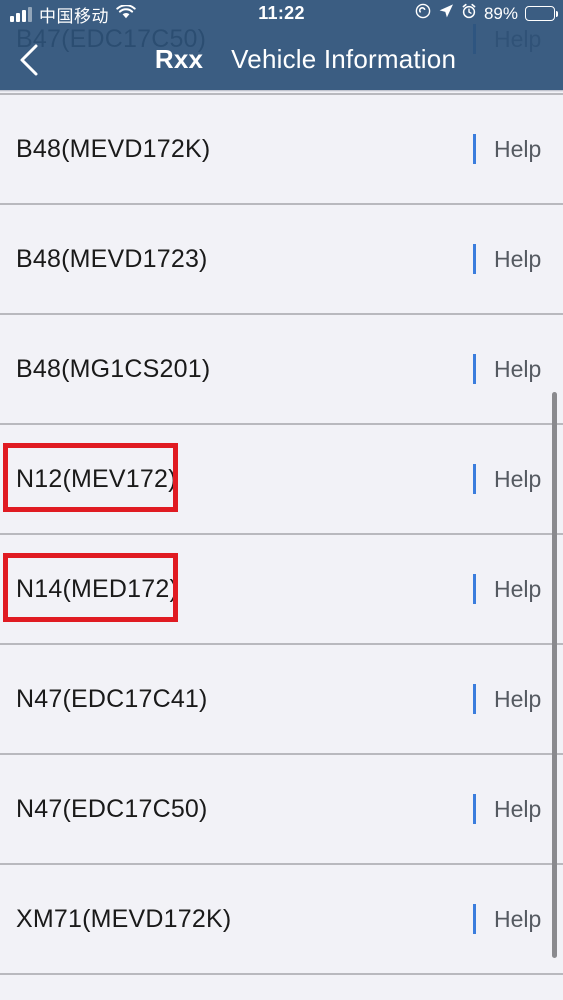 The height and width of the screenshot is (1000, 563). Describe the element at coordinates (281, 590) in the screenshot. I see `list-item: N14(MED172) Help` at that location.